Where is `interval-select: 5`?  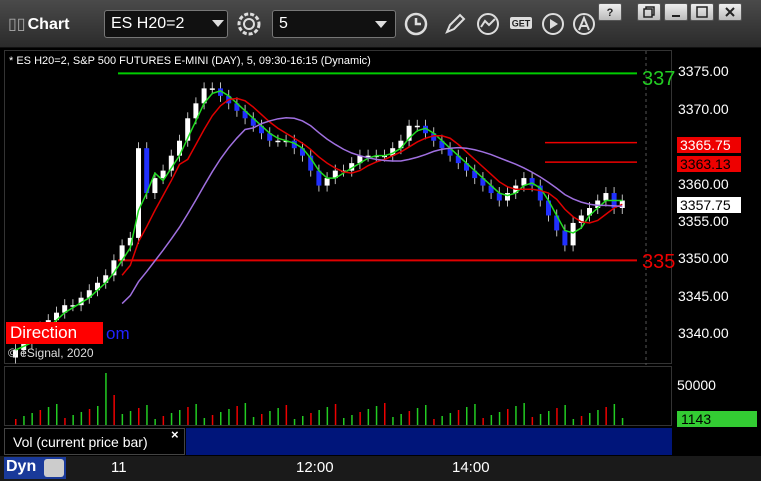
interval-select: 5 is located at coordinates (334, 24).